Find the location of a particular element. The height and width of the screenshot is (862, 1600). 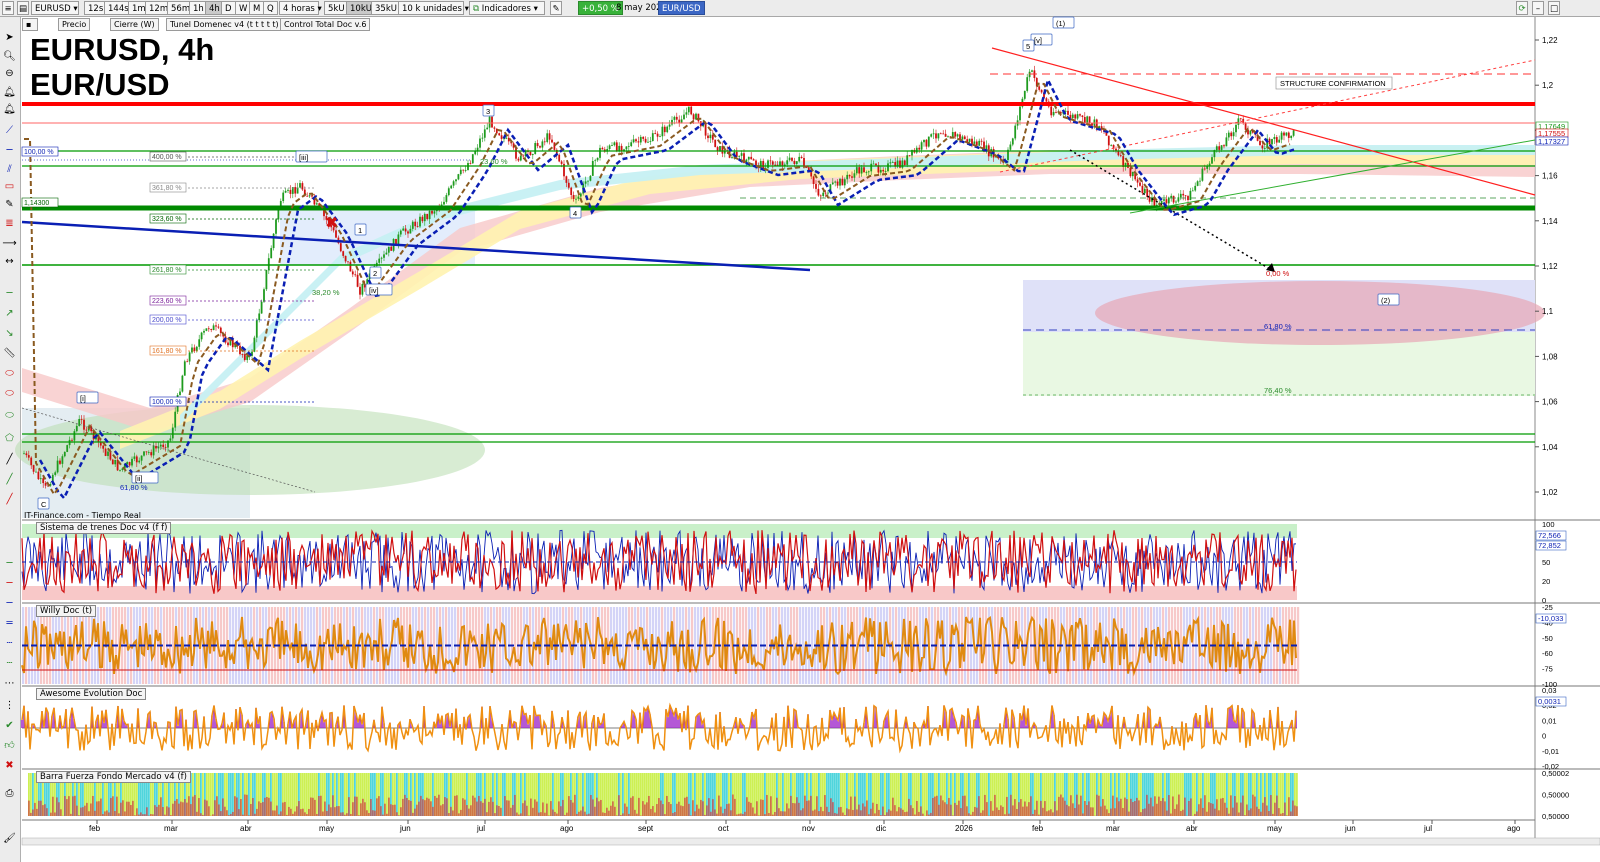

price-tick-label: 1,2 is located at coordinates (1548, 85).